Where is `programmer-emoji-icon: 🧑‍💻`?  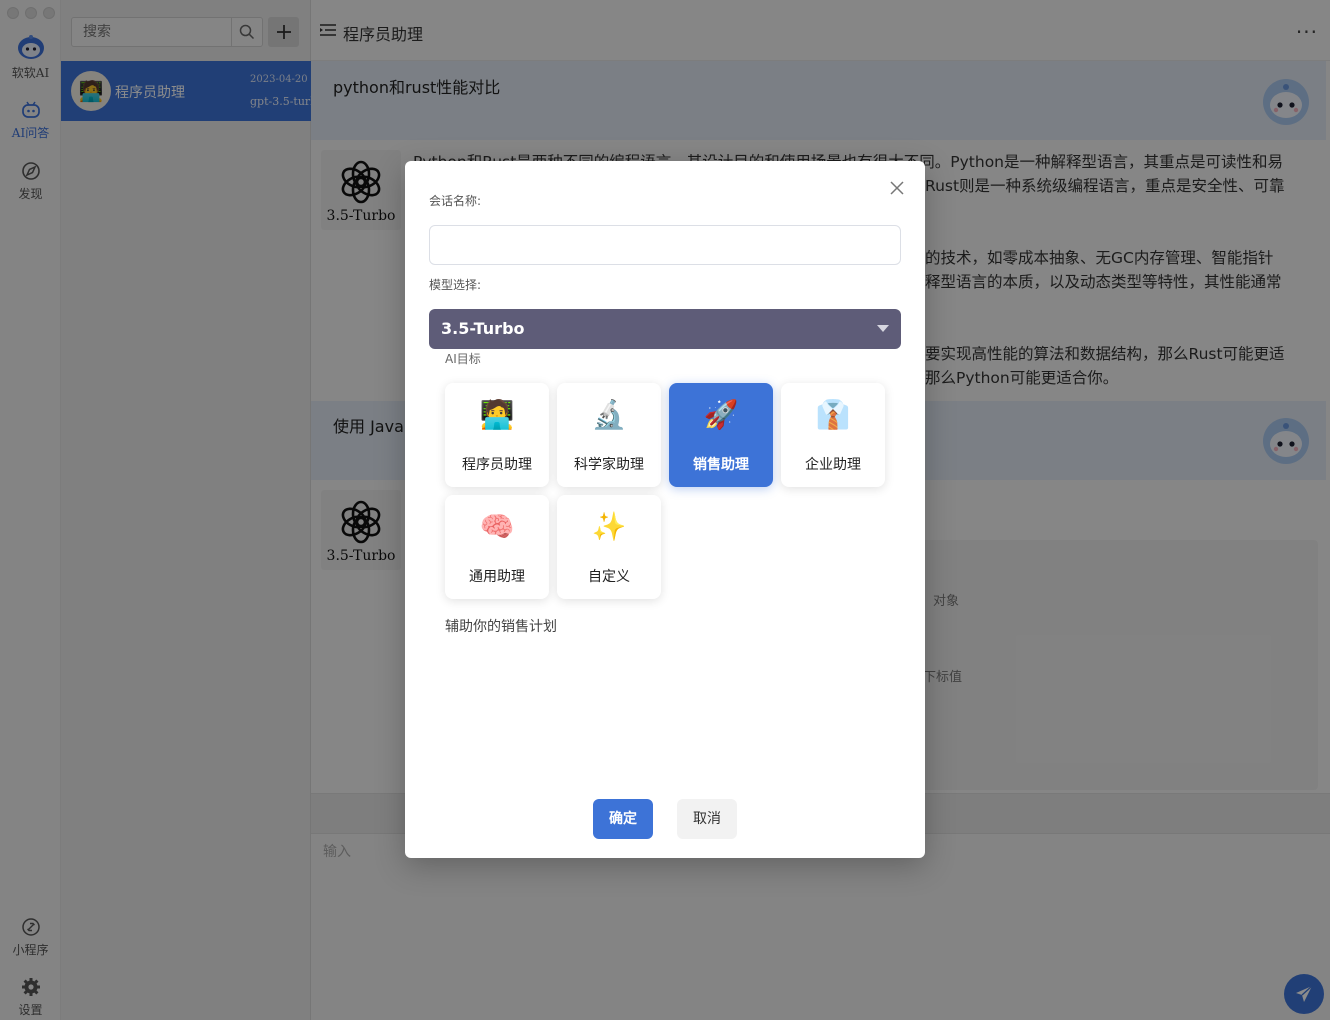 programmer-emoji-icon: 🧑‍💻 is located at coordinates (497, 414).